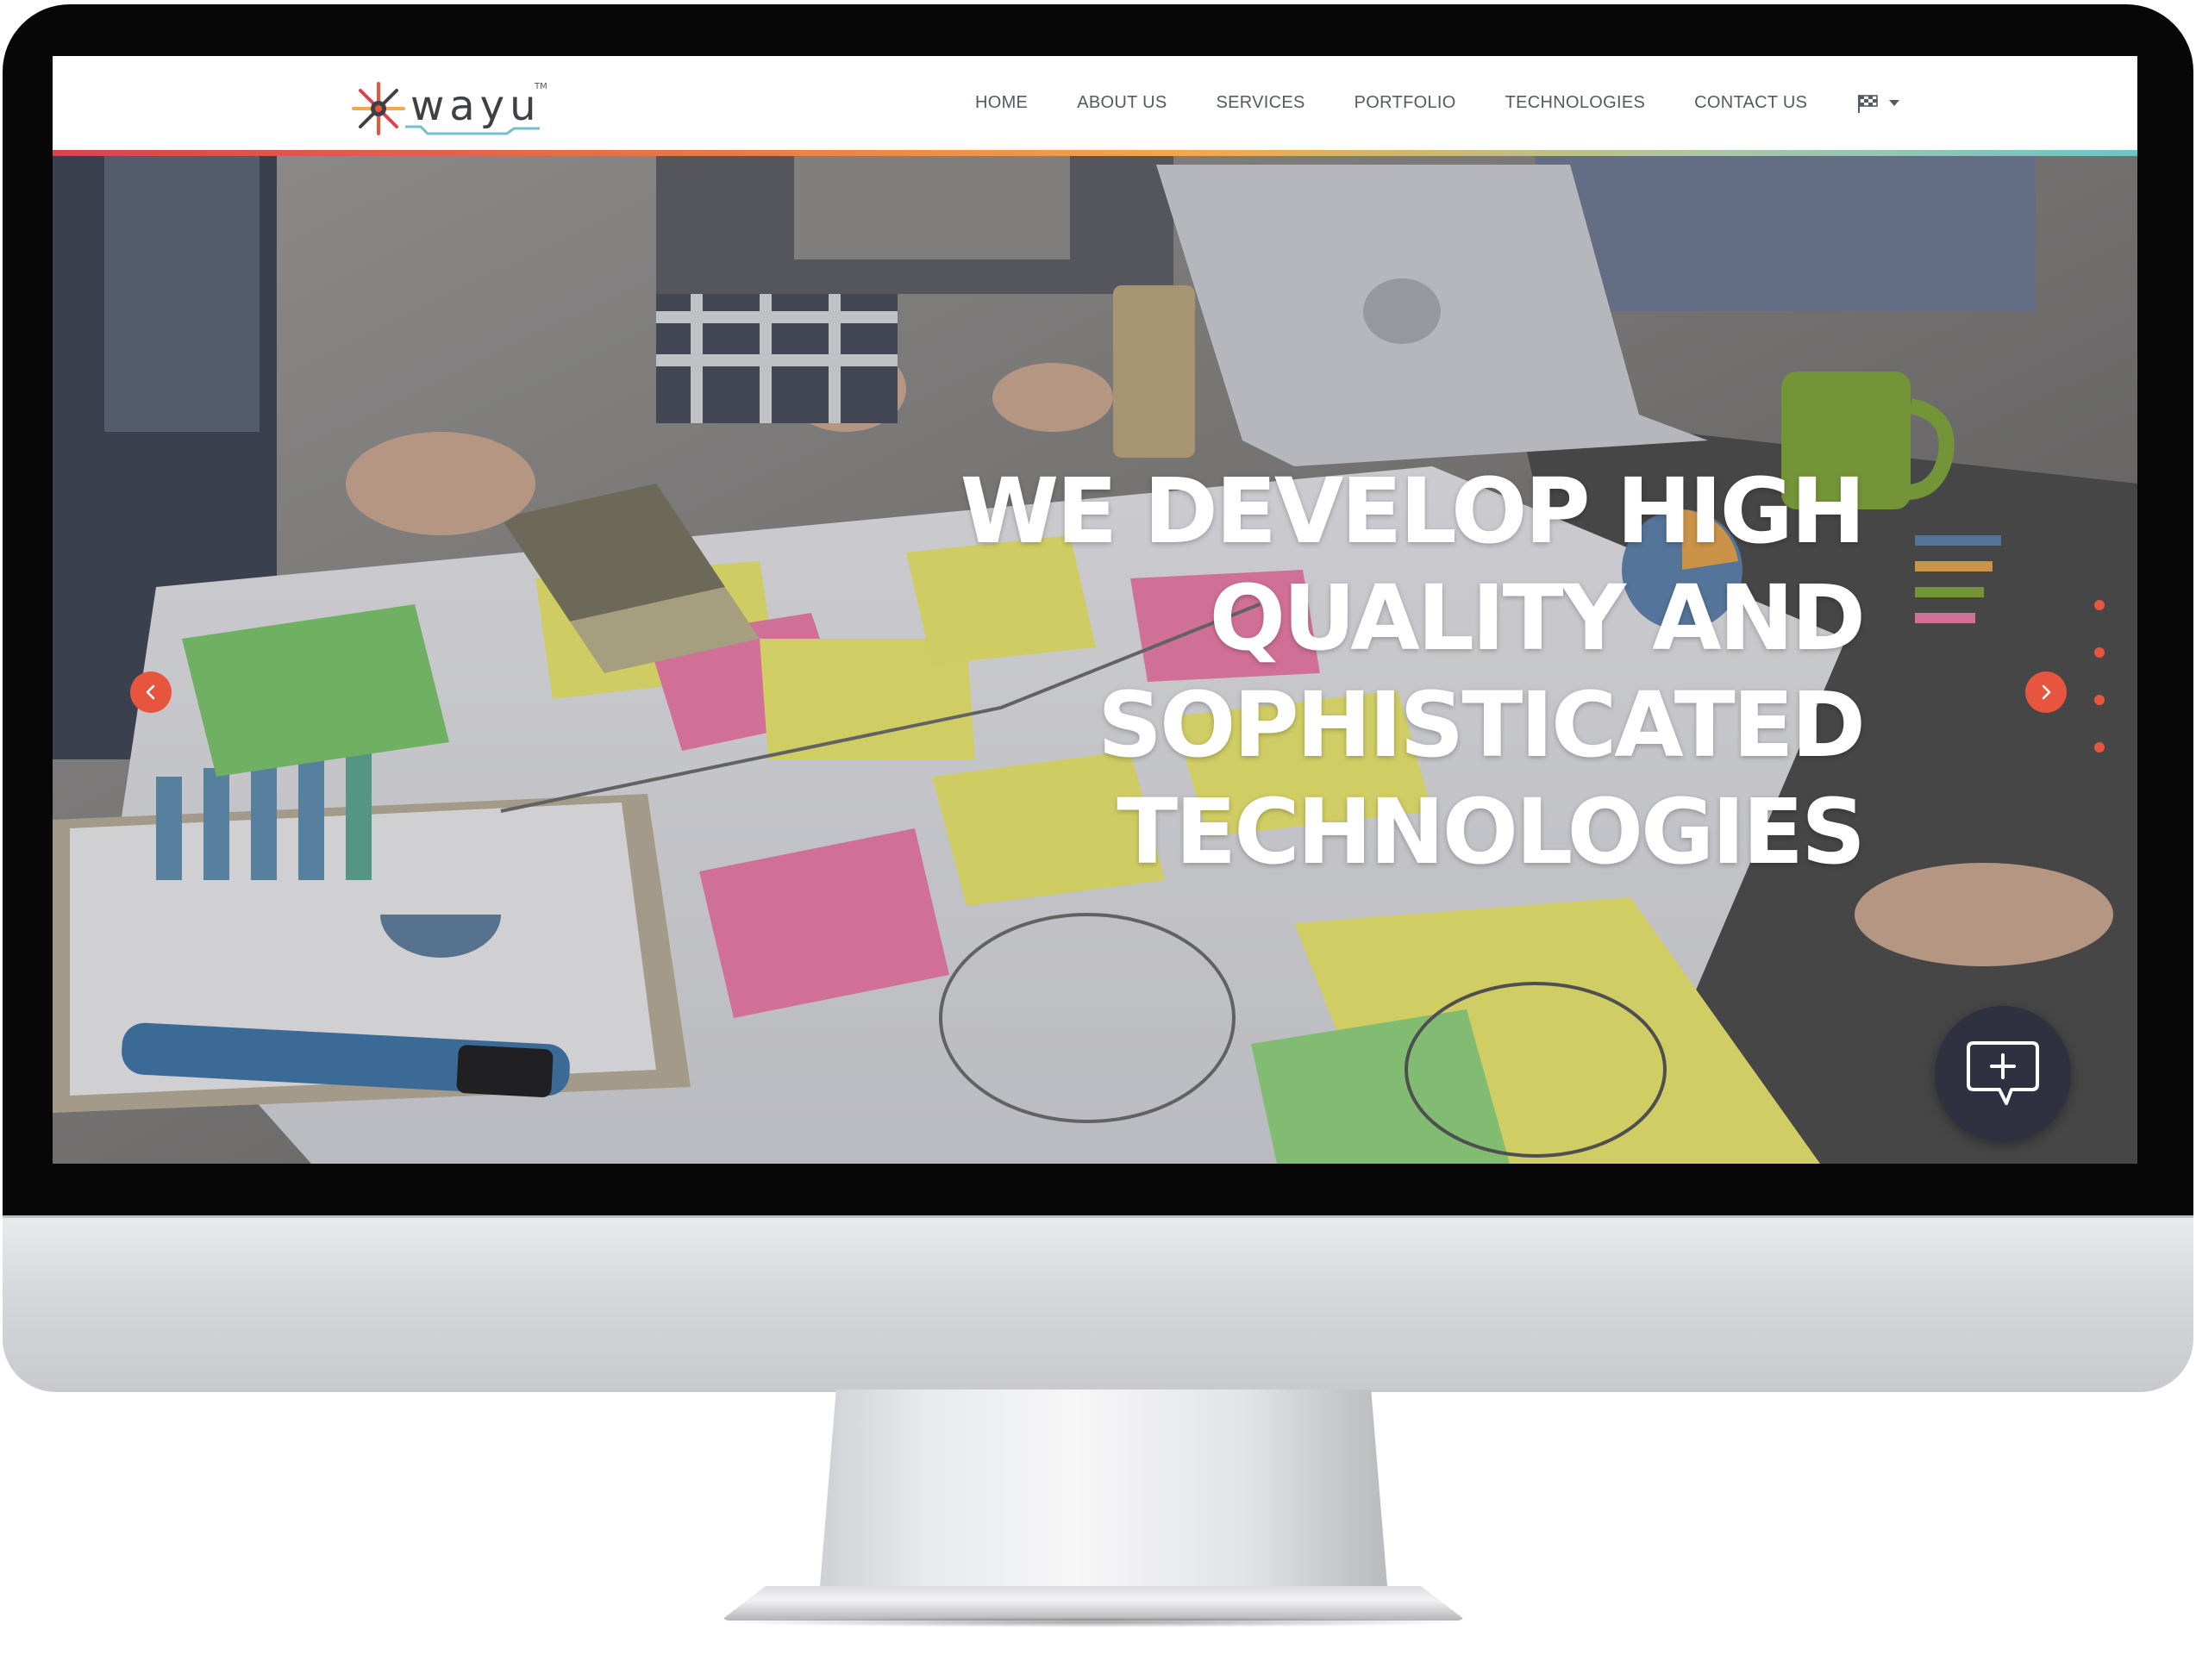  I want to click on slider-next-button, so click(2046, 692).